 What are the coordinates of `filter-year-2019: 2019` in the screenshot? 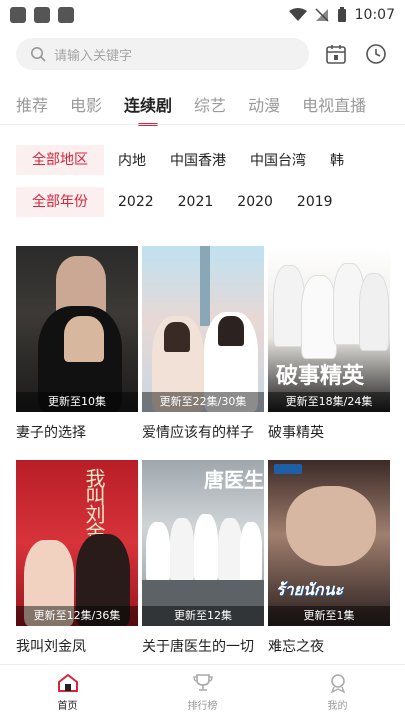 It's located at (315, 202).